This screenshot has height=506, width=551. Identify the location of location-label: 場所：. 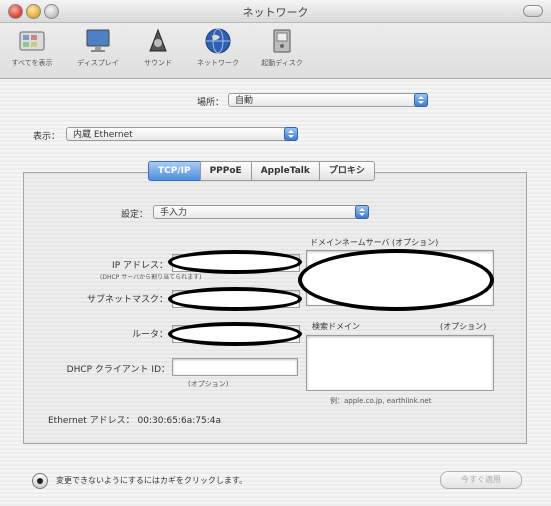
(210, 103).